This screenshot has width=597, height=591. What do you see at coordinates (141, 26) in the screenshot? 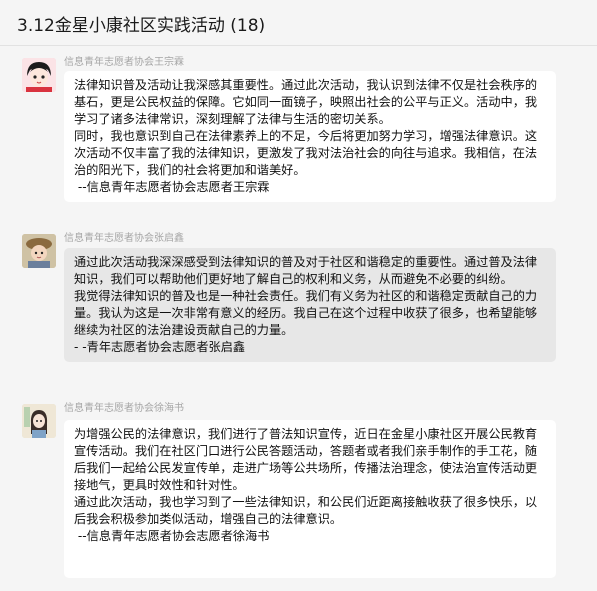
I see `chat-title: 3.12金星小康社区实践活动 (18)` at bounding box center [141, 26].